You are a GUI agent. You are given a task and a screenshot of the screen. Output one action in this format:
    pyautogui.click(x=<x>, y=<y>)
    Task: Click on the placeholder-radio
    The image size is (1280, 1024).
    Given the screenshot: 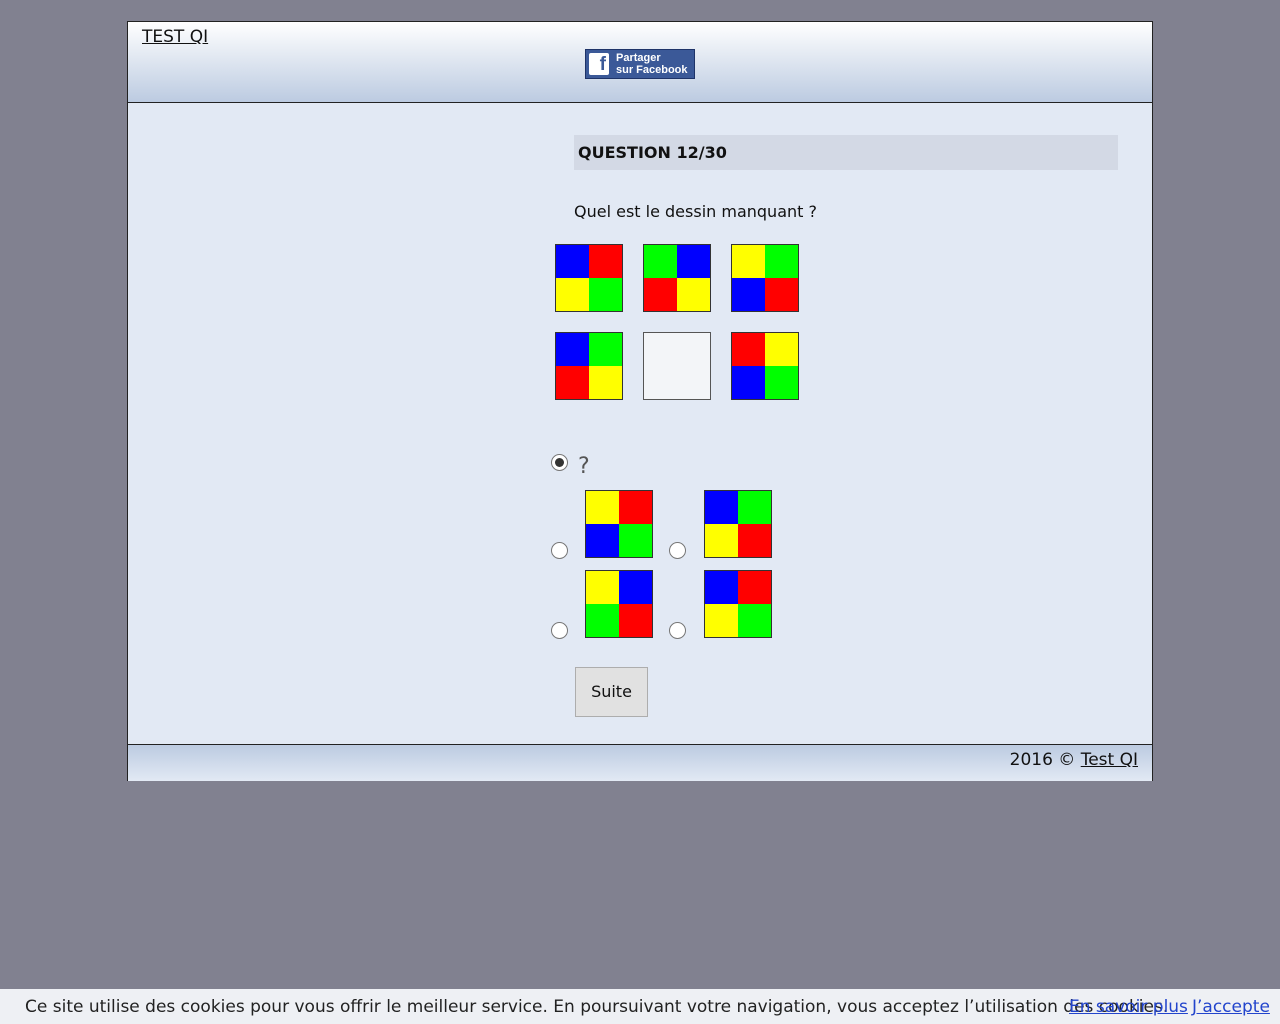 What is the action you would take?
    pyautogui.click(x=559, y=462)
    